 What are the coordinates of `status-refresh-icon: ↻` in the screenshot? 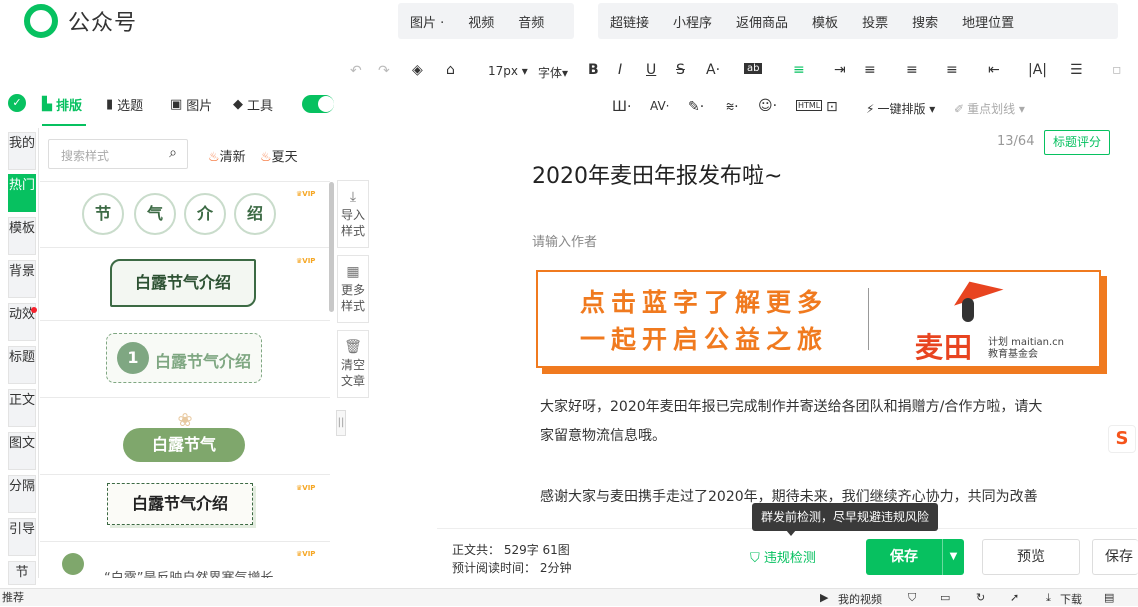 It's located at (980, 597).